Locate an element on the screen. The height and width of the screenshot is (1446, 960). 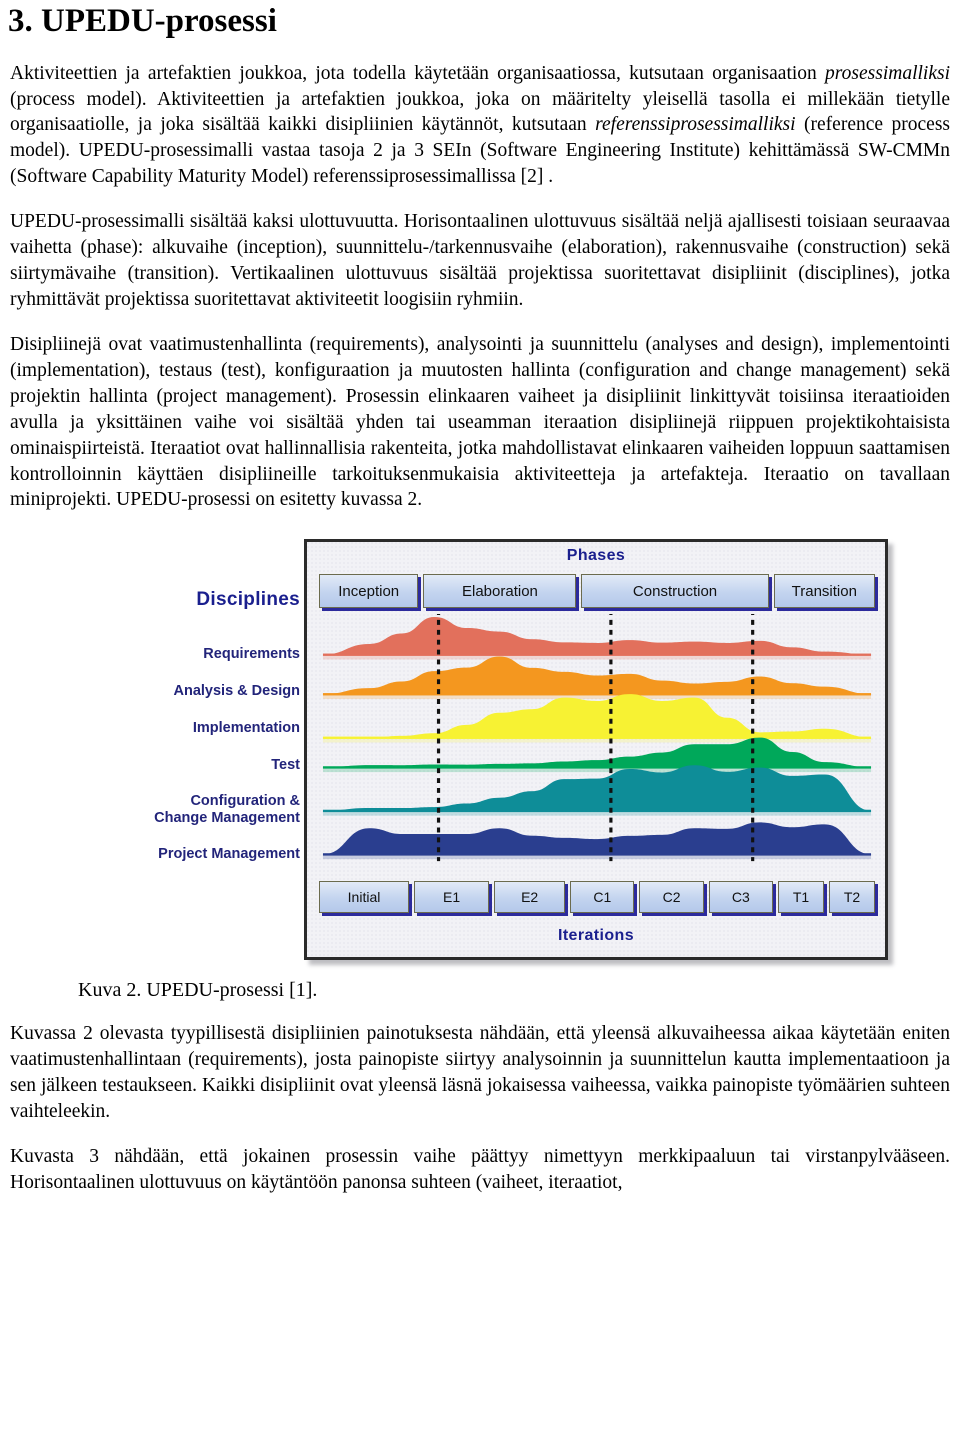
iteration-box-t2: T2 is located at coordinates (852, 897).